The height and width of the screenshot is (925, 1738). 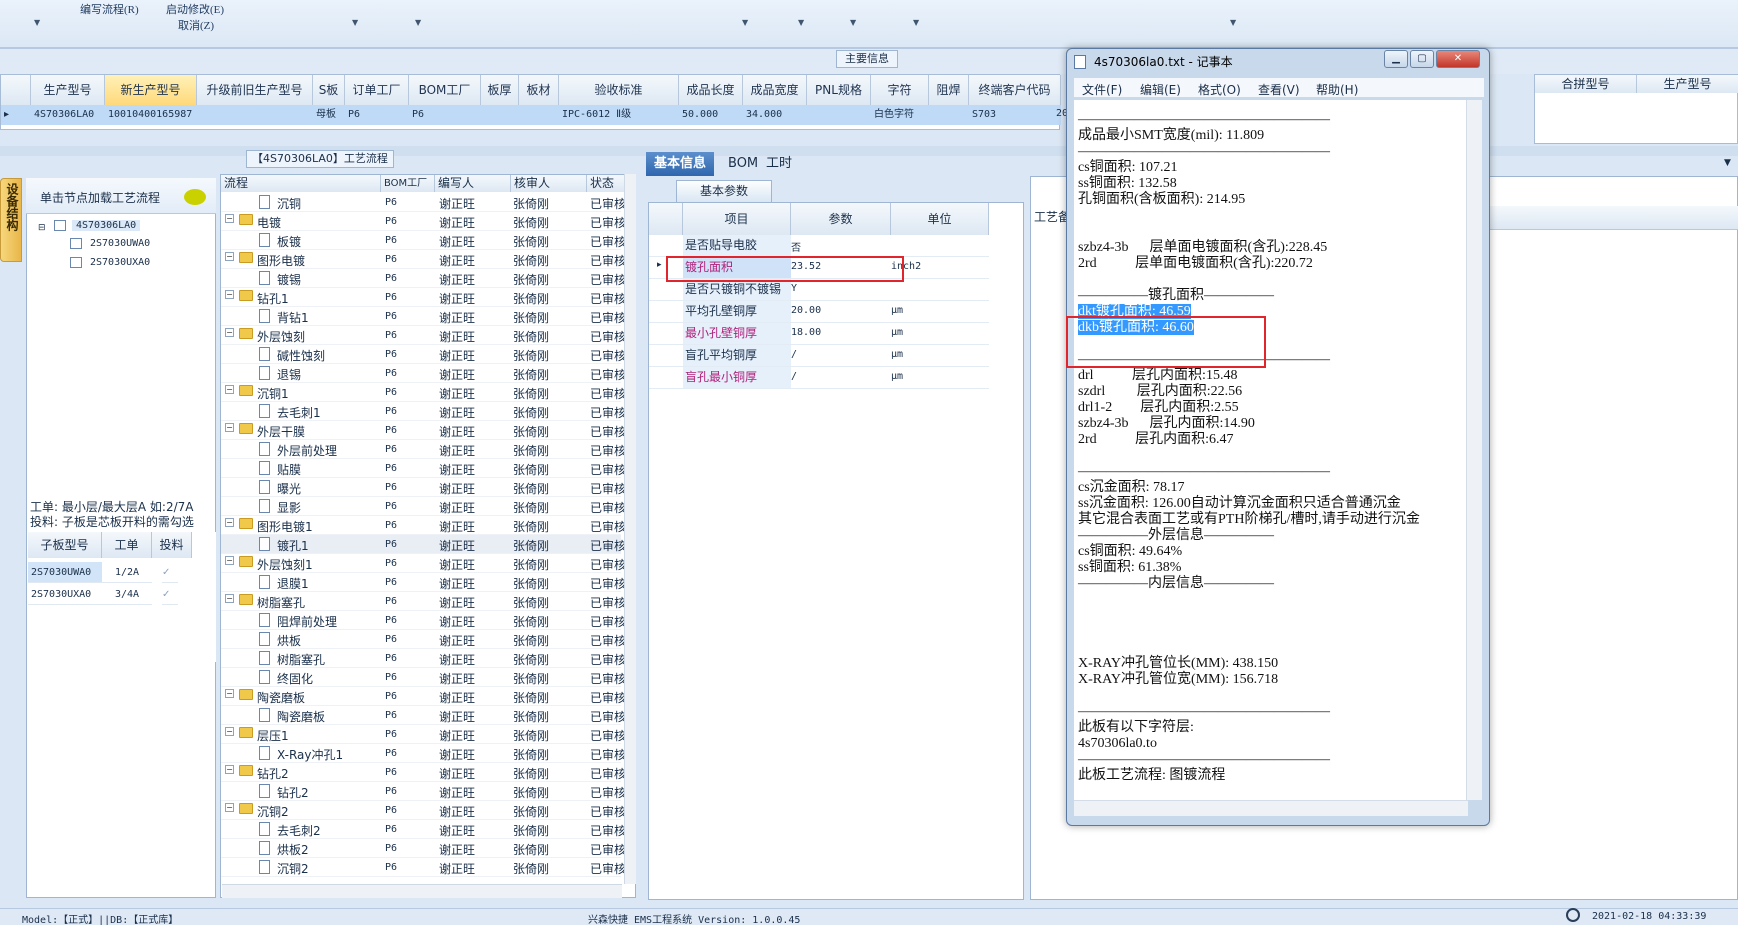 I want to click on table-row: − 外层干膜 P6 谢正旺 张倚刚 已审核, so click(x=423, y=430).